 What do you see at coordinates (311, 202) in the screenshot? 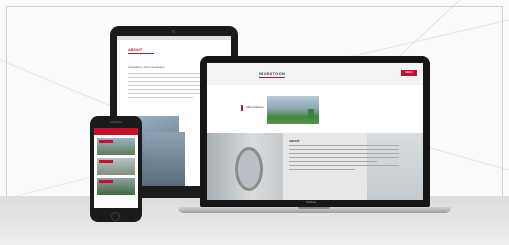
I see `laptop-brand: MacBook` at bounding box center [311, 202].